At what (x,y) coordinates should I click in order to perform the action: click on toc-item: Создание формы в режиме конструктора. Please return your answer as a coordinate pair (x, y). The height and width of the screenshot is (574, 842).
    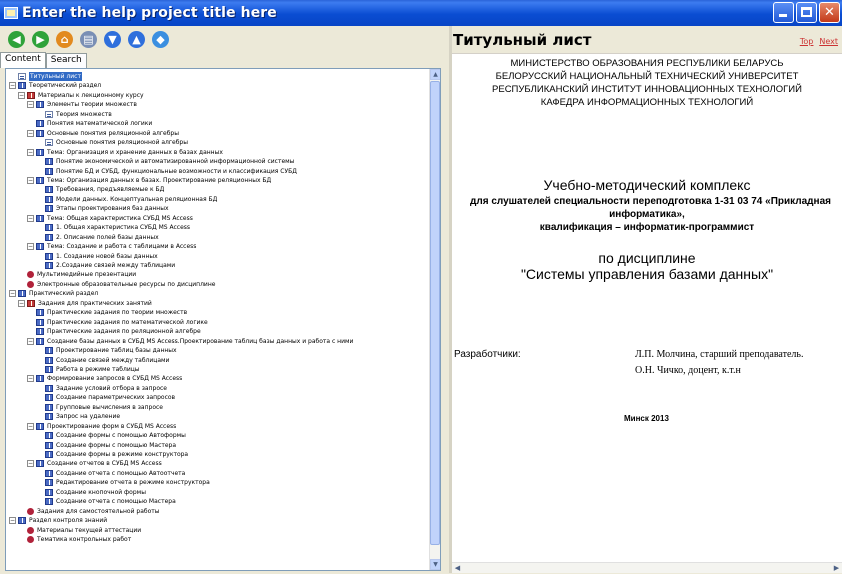
    Looking at the image, I should click on (112, 454).